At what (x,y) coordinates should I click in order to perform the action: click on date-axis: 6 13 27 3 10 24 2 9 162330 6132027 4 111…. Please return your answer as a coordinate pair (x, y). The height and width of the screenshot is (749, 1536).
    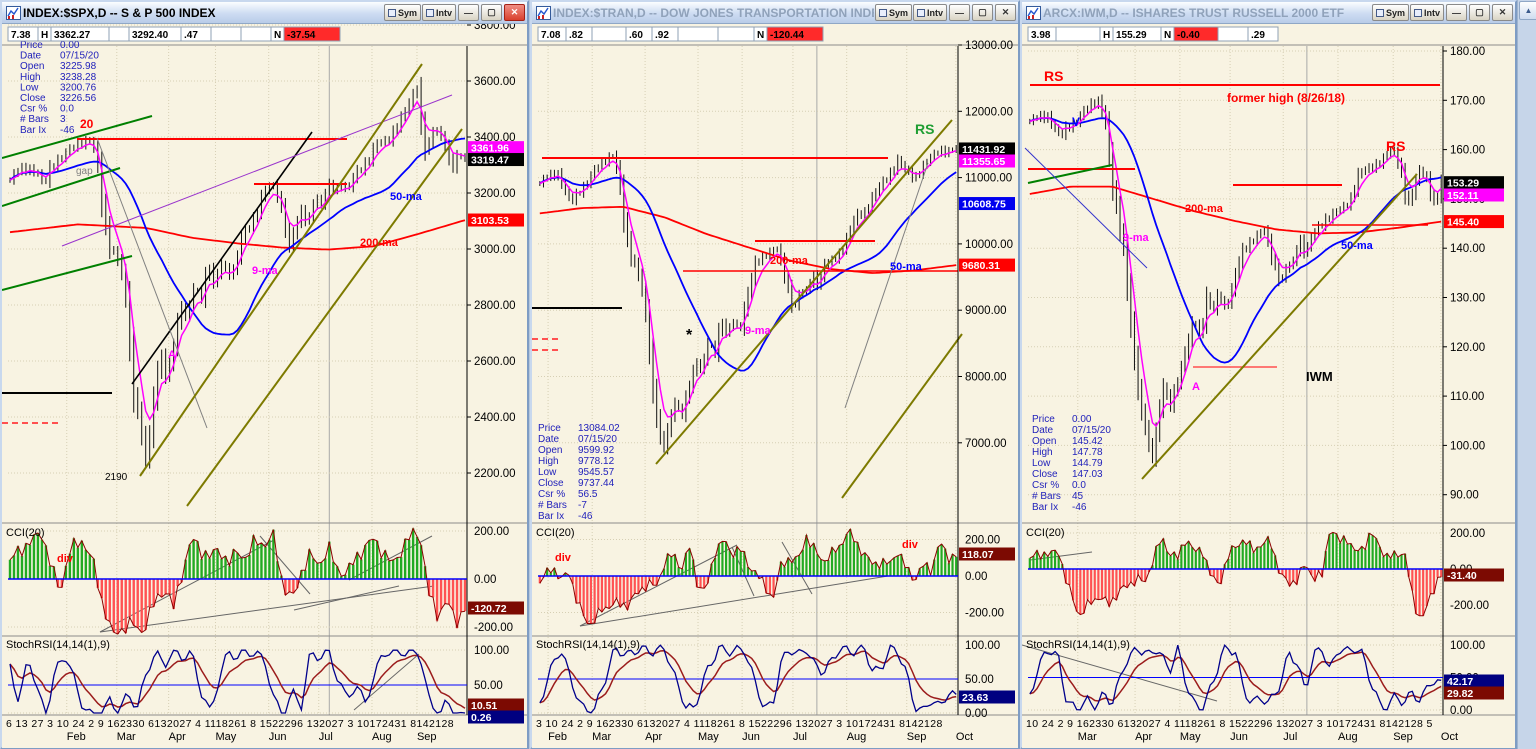
    Looking at the image, I should click on (230, 730).